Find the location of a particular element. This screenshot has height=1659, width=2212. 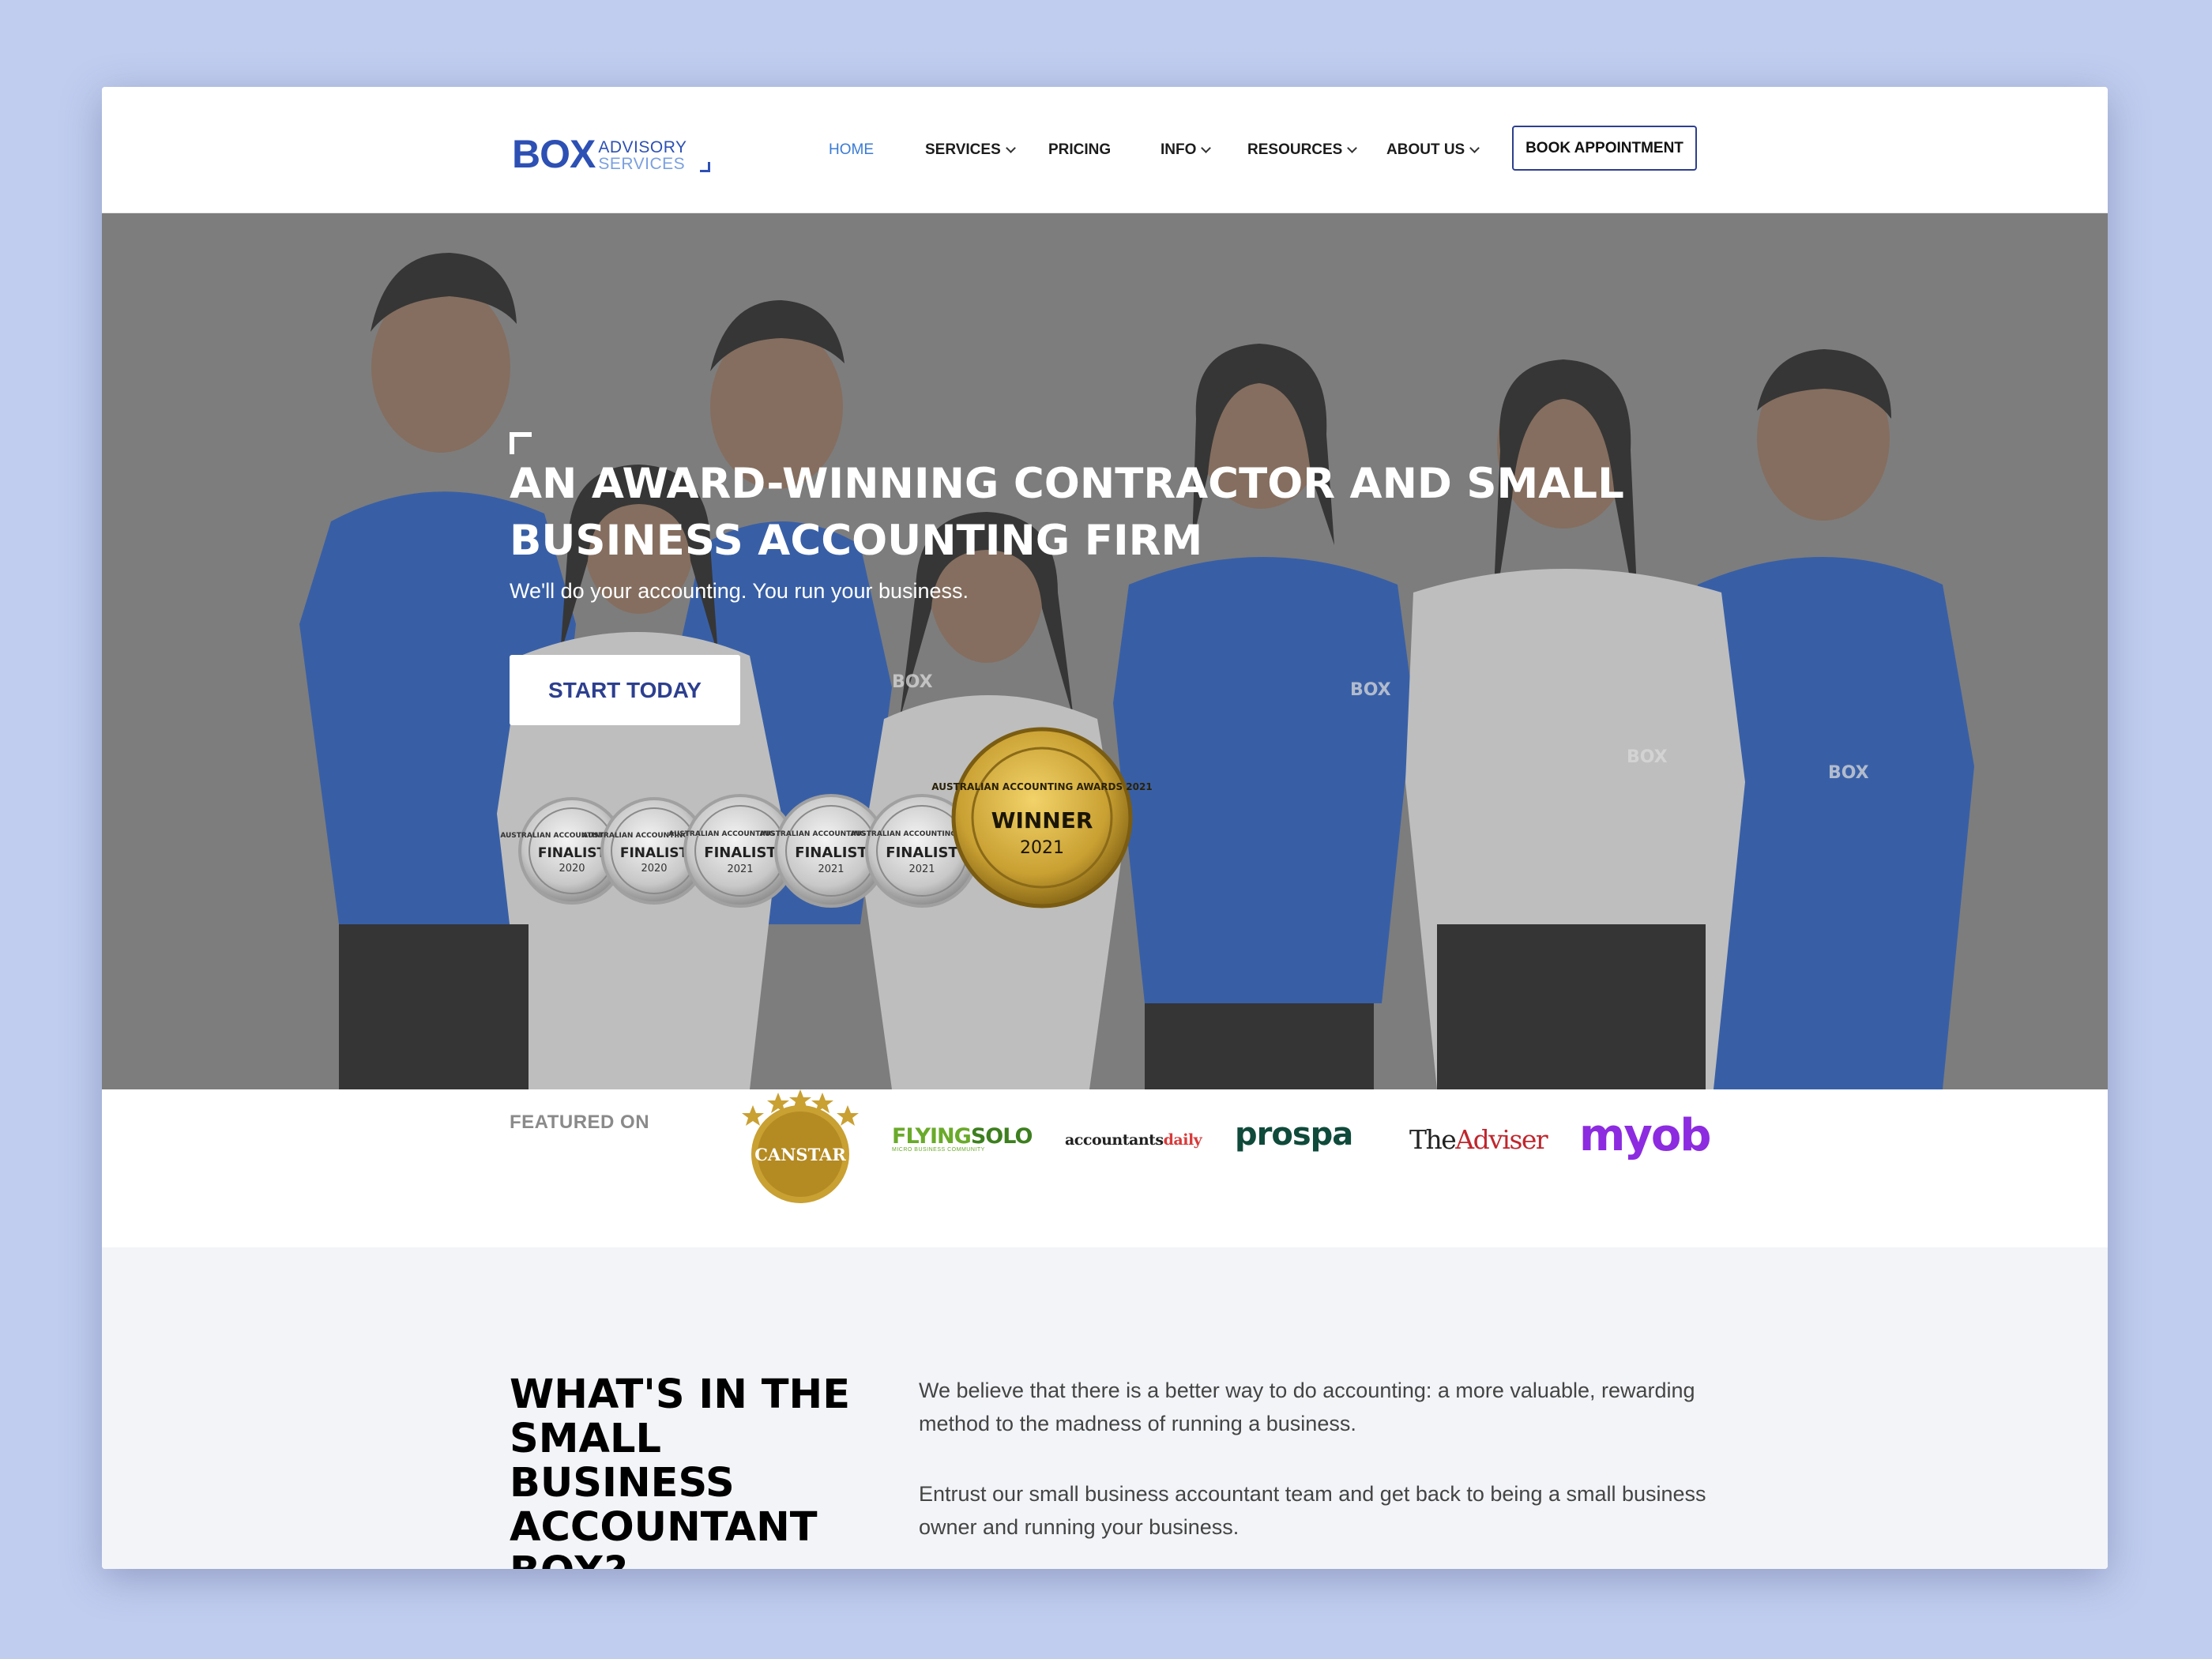

the-adviser-logo: TheAdviser is located at coordinates (1479, 1140).